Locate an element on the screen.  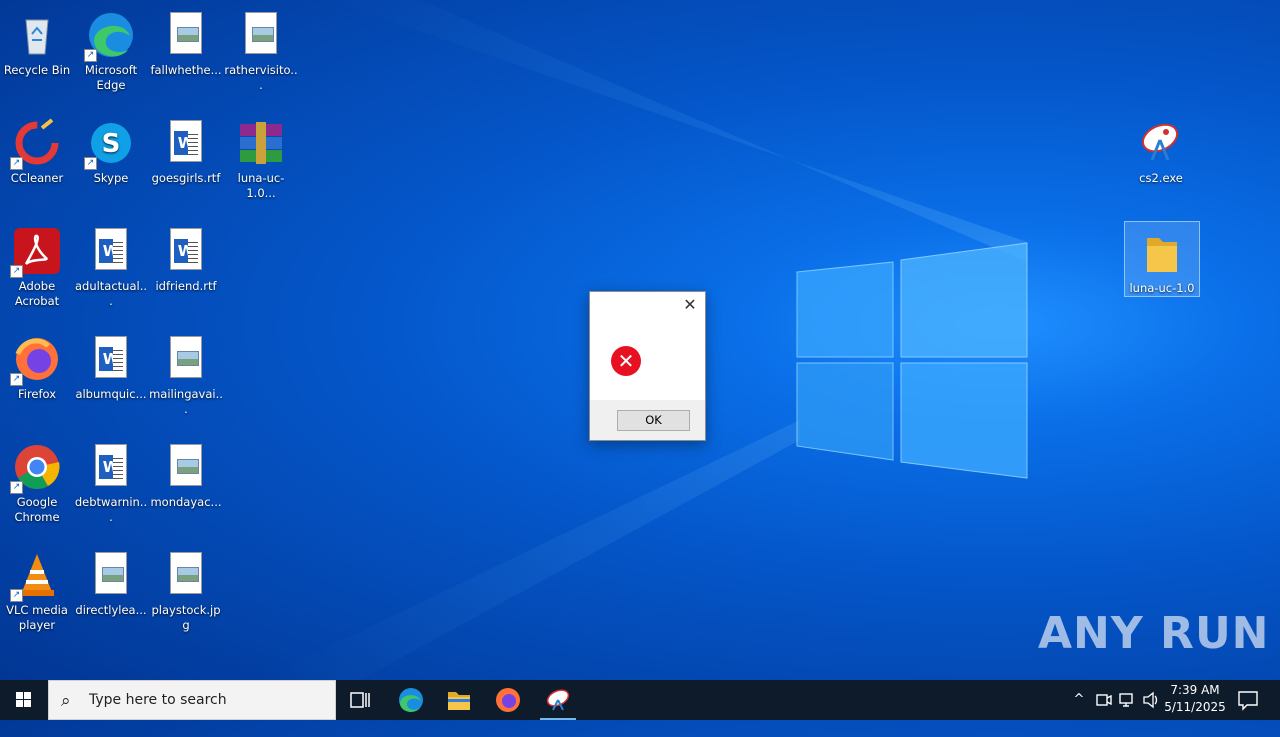
network-icon is located at coordinates (1127, 700).